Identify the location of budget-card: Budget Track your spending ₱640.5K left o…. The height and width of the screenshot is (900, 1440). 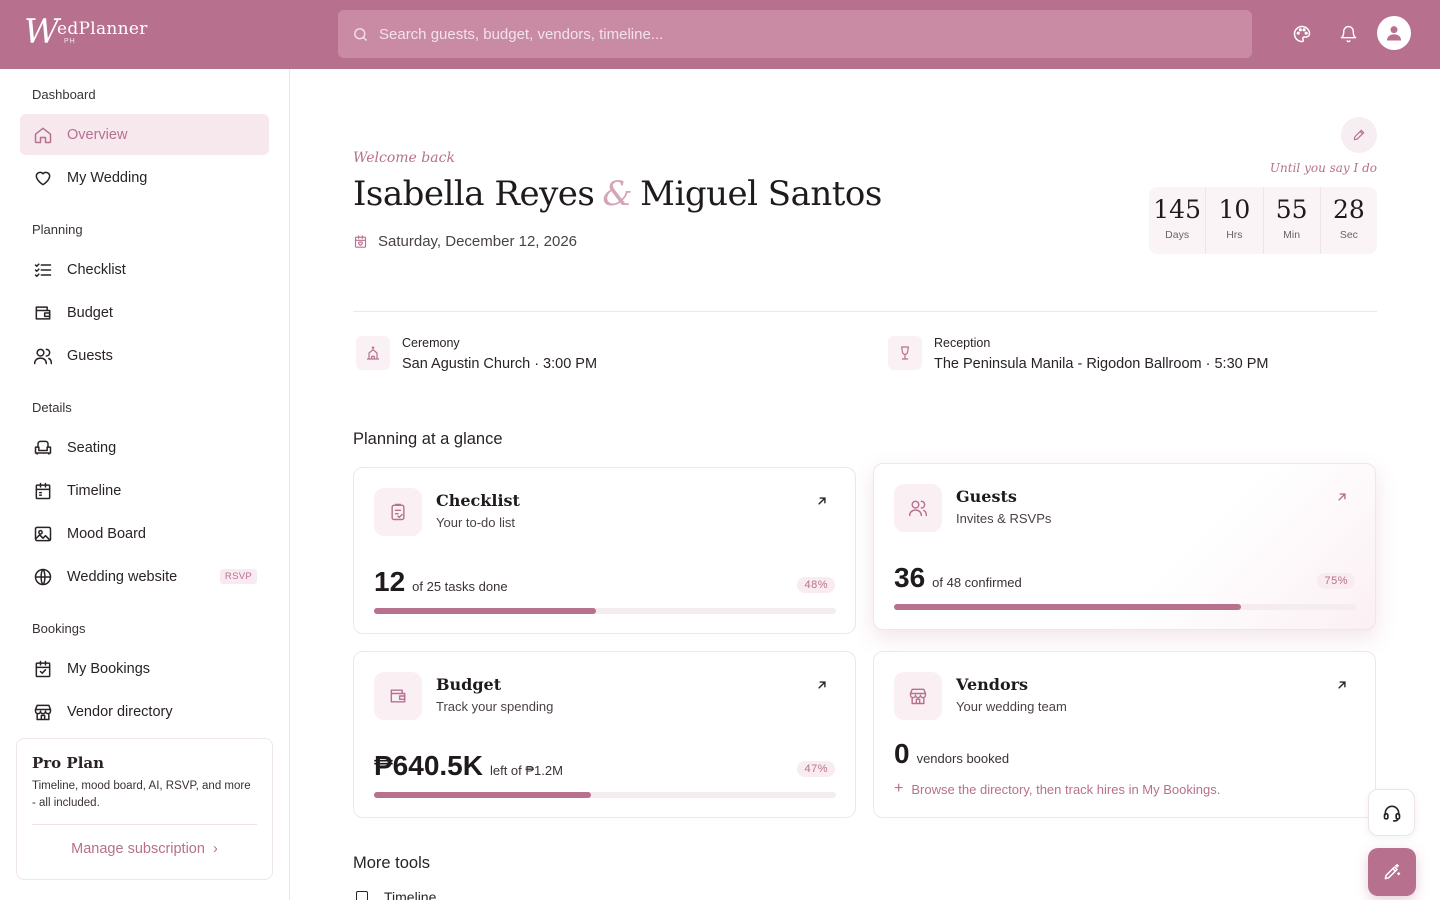
(604, 734).